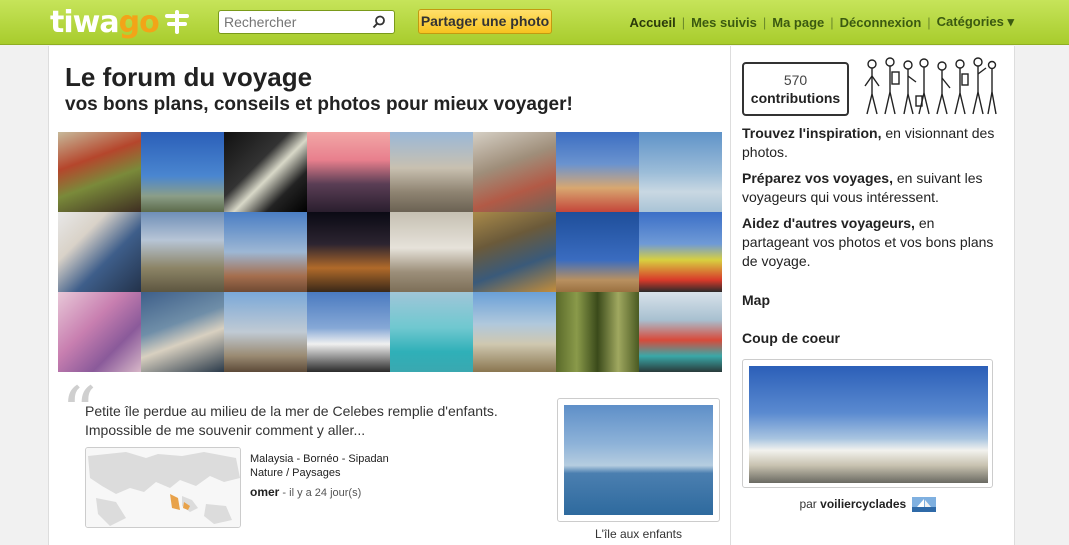  Describe the element at coordinates (177, 22) in the screenshot. I see `logo-mark-icon` at that location.